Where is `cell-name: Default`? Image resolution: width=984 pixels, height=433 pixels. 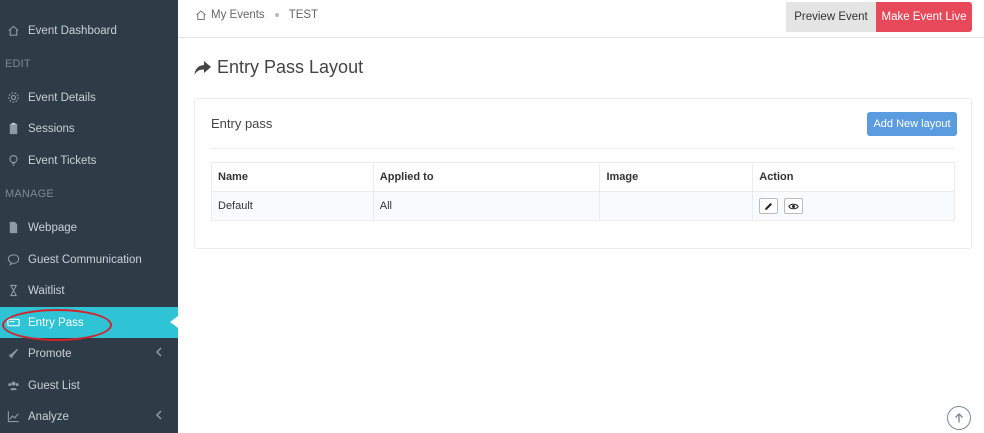
cell-name: Default is located at coordinates (292, 206).